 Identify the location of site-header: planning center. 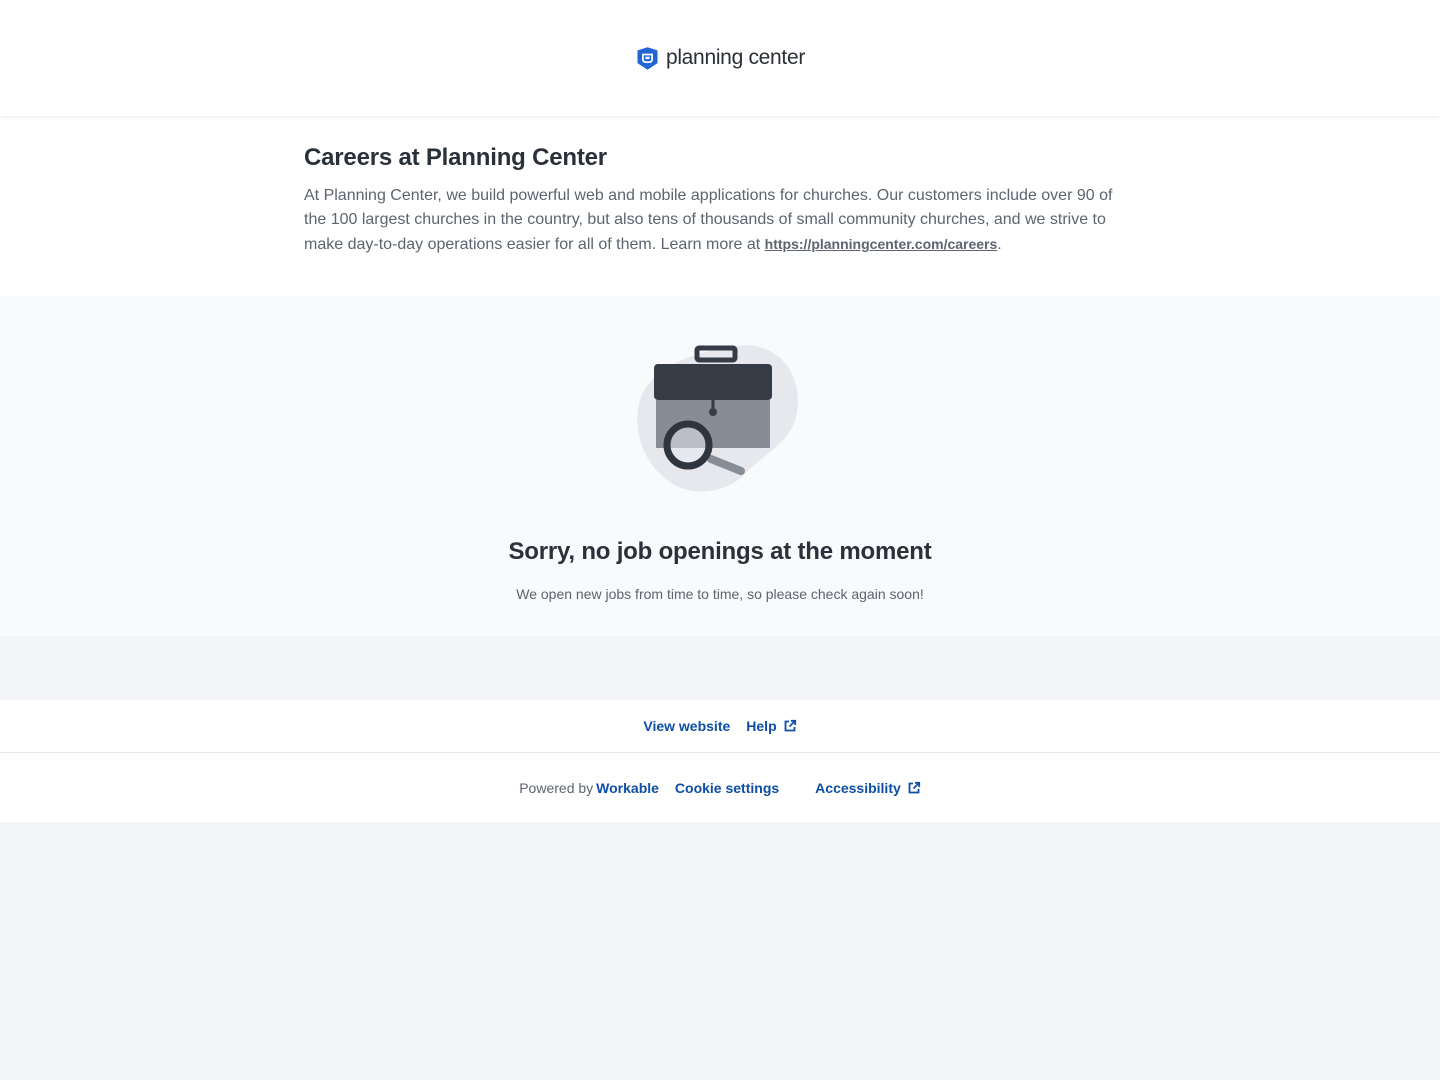
(720, 58).